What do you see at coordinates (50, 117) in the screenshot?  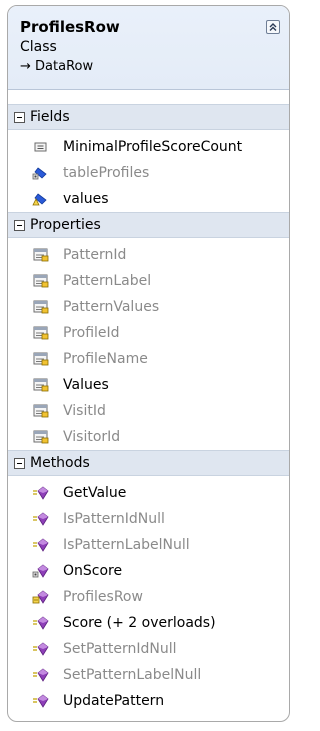 I see `section-label: Fields` at bounding box center [50, 117].